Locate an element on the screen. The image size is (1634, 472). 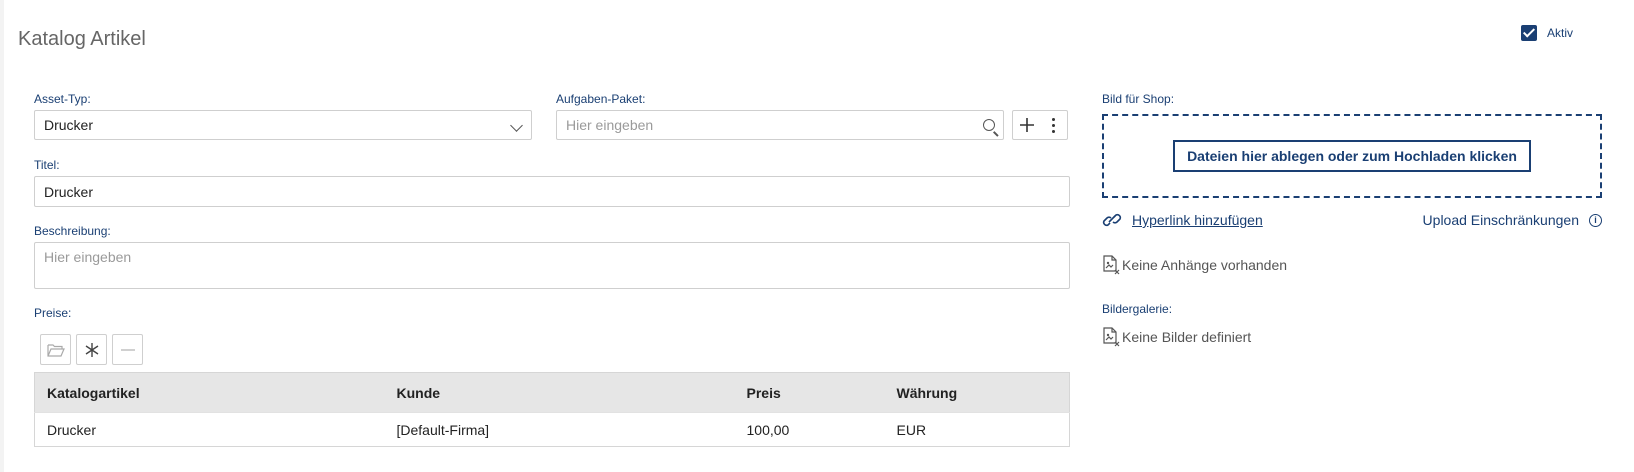
page-title: Katalog Artikel is located at coordinates (82, 39).